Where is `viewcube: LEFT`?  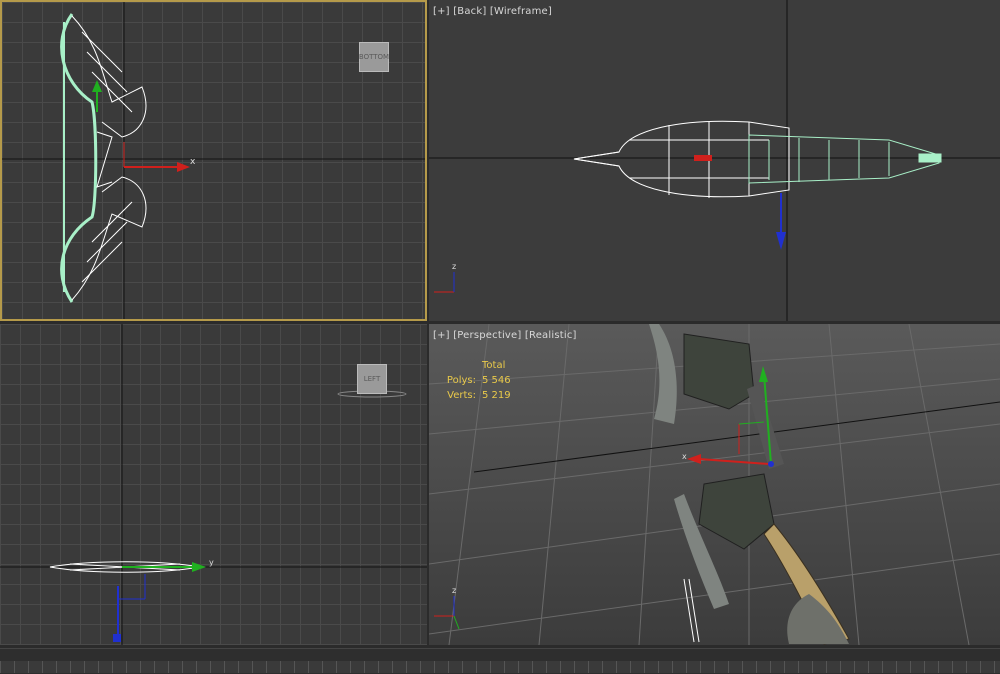 viewcube: LEFT is located at coordinates (372, 379).